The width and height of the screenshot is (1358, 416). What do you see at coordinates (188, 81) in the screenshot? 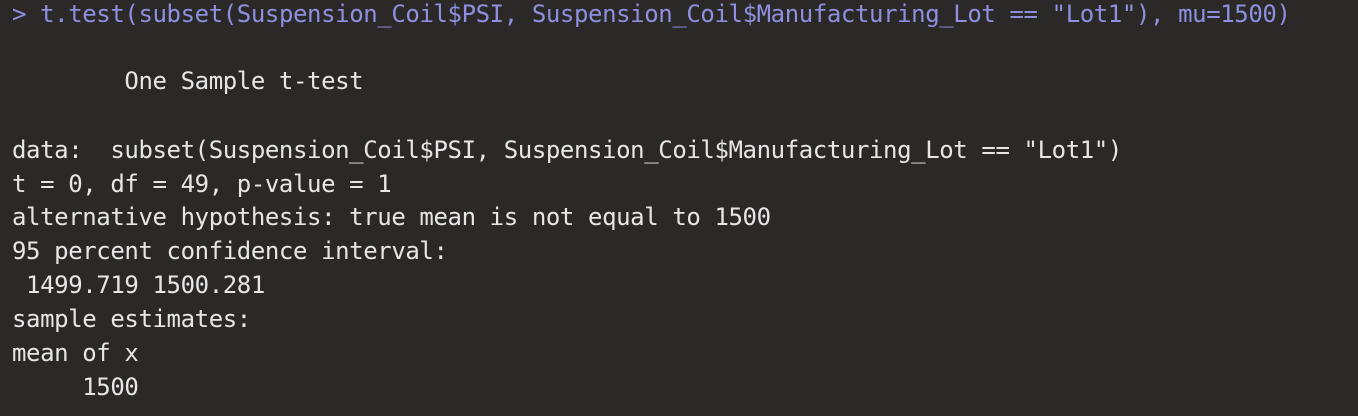
I see `test-title: One Sample t-test` at bounding box center [188, 81].